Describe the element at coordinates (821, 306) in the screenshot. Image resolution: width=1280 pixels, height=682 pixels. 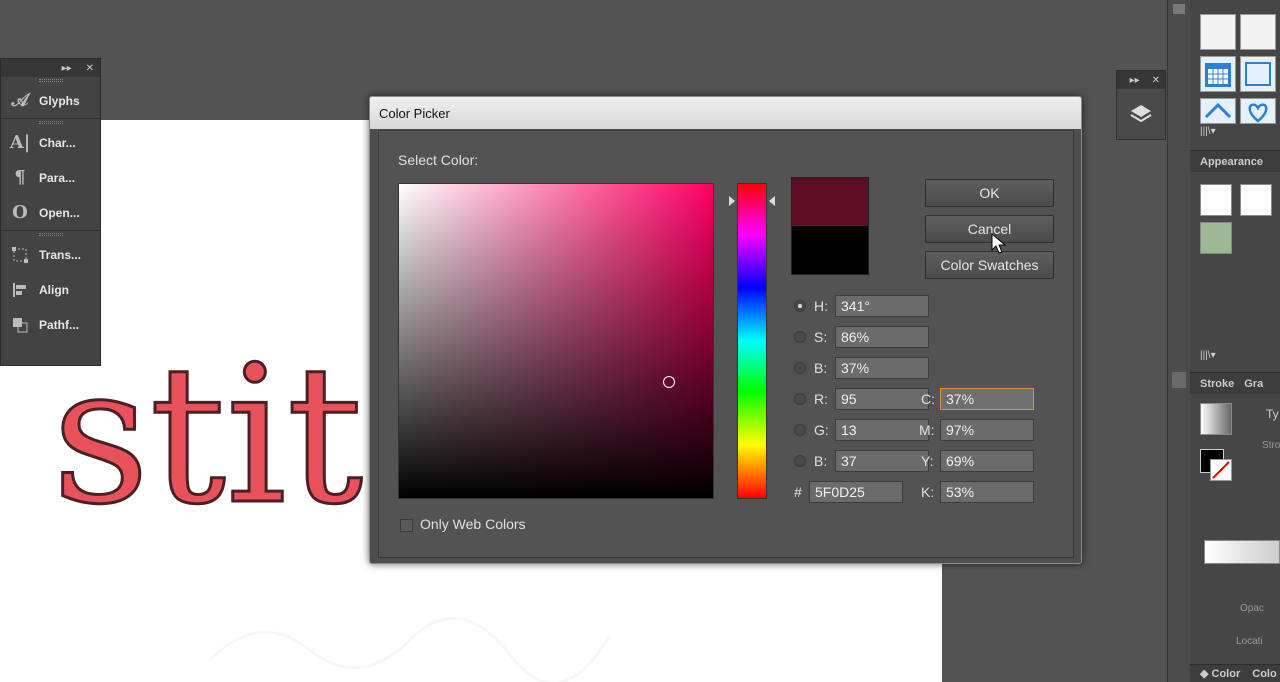
I see `hue-label: H:` at that location.